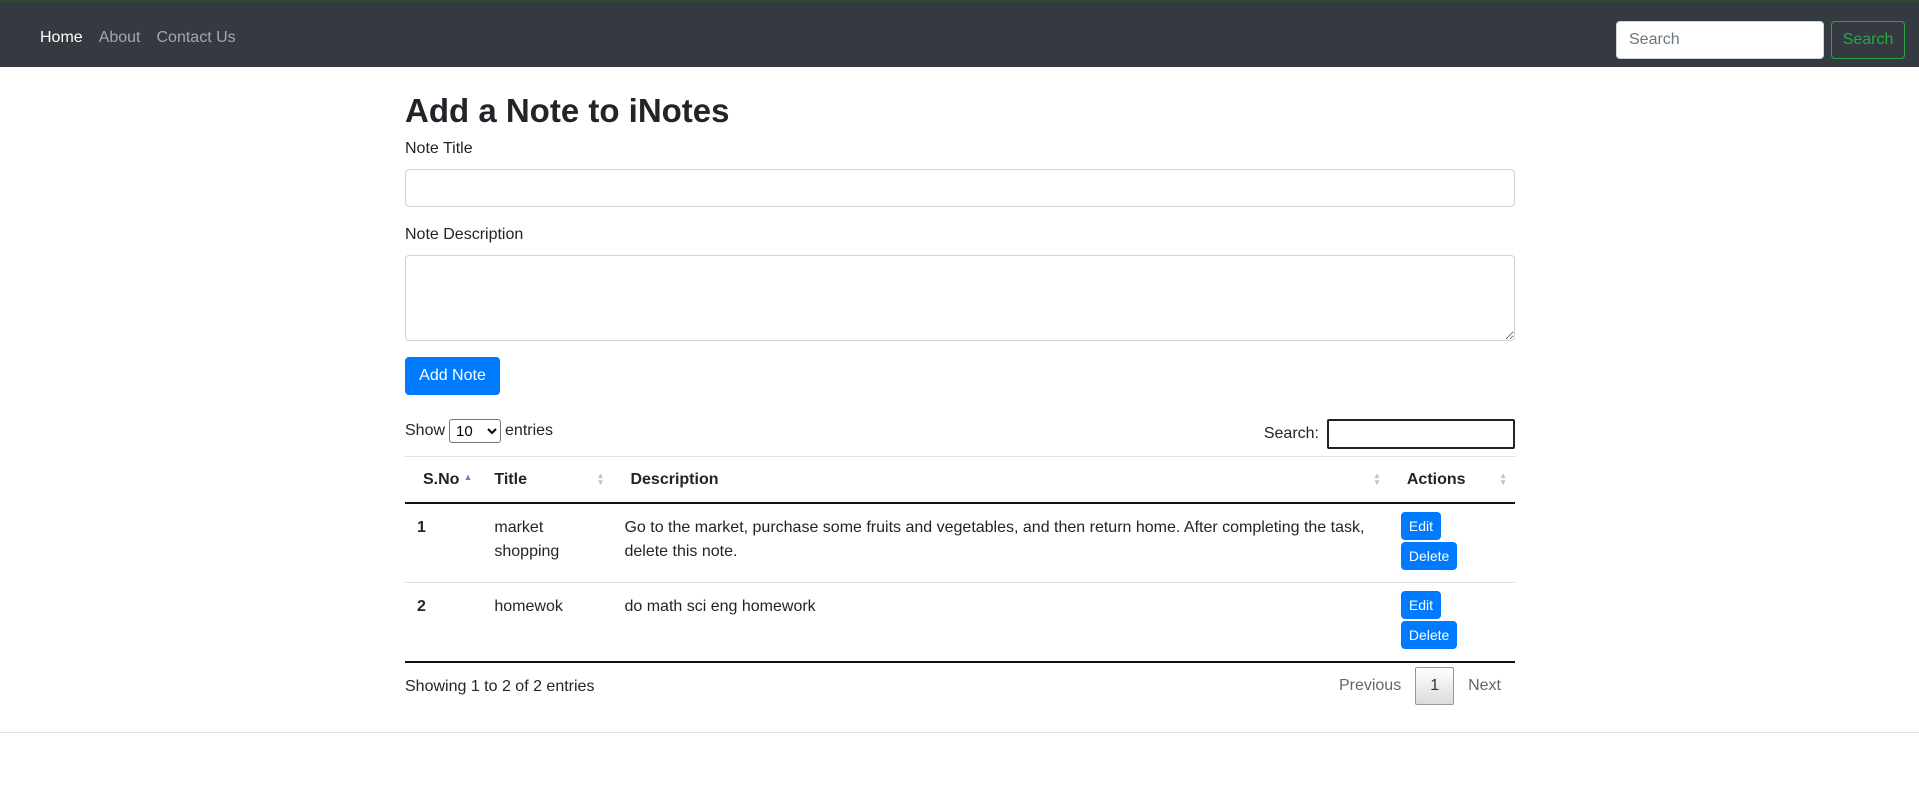 The width and height of the screenshot is (1919, 803). I want to click on nav-search-input, so click(1720, 40).